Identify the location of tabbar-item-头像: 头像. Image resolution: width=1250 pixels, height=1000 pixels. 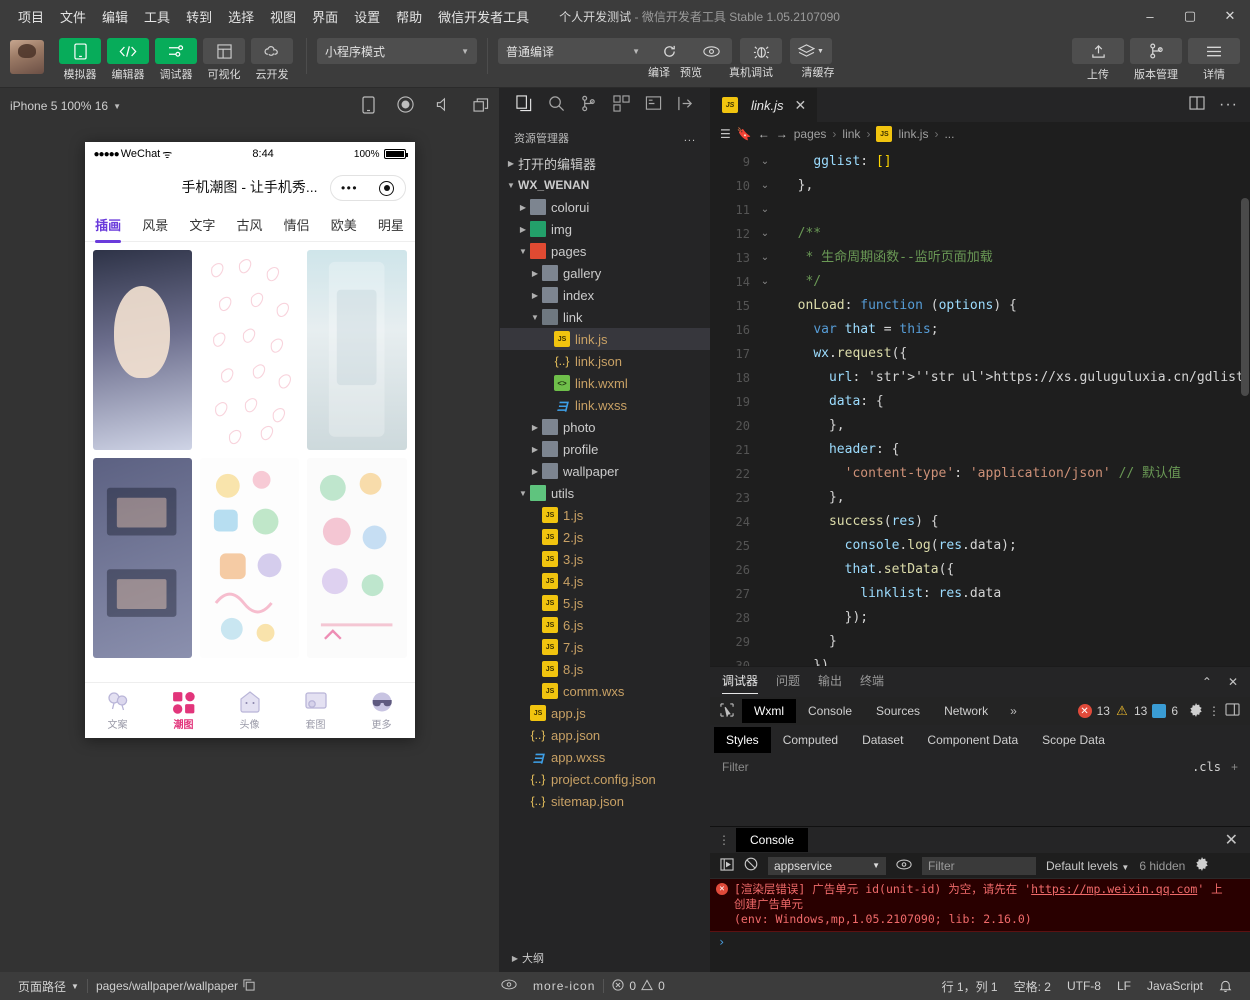
(250, 710).